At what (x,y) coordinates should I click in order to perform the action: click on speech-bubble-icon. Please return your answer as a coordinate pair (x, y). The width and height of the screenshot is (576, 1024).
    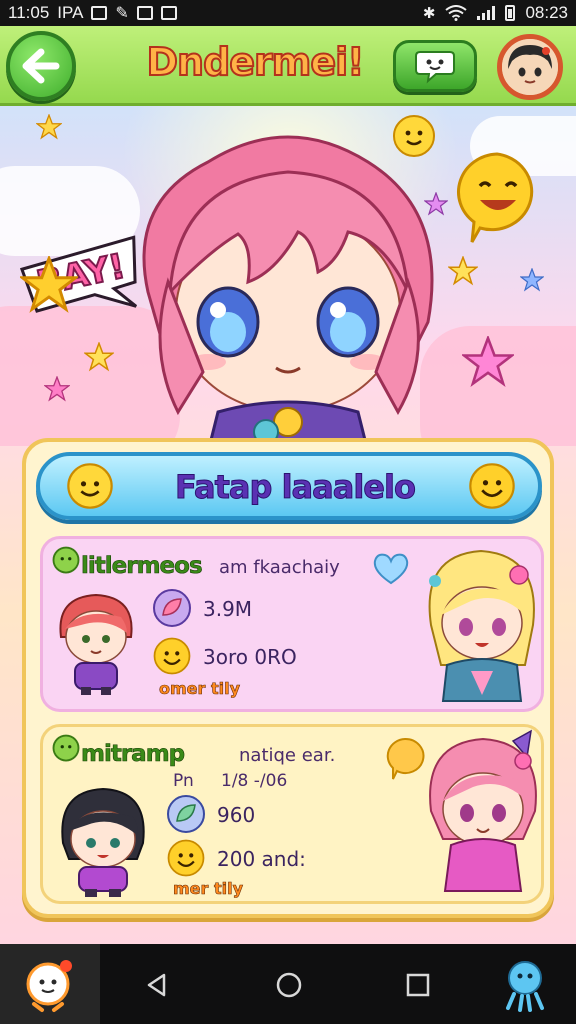
    Looking at the image, I should click on (405, 758).